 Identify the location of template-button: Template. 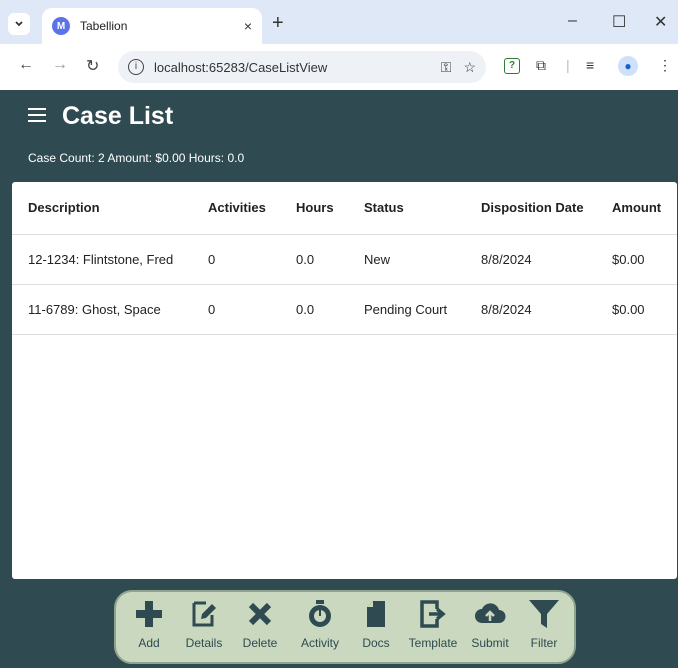
(433, 627).